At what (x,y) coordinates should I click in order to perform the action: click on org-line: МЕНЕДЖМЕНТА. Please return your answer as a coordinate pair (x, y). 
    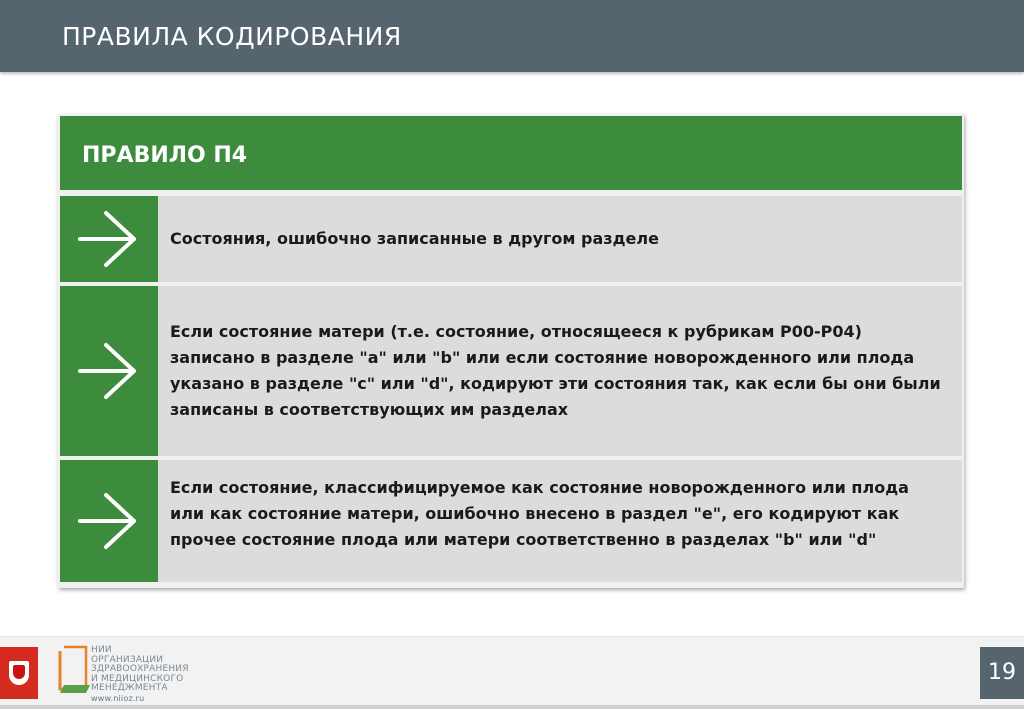
    Looking at the image, I should click on (129, 688).